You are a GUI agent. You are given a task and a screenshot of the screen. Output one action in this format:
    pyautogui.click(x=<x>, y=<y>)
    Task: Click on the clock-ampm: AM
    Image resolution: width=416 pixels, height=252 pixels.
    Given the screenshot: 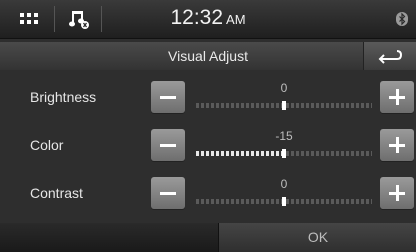 What is the action you would take?
    pyautogui.click(x=236, y=19)
    